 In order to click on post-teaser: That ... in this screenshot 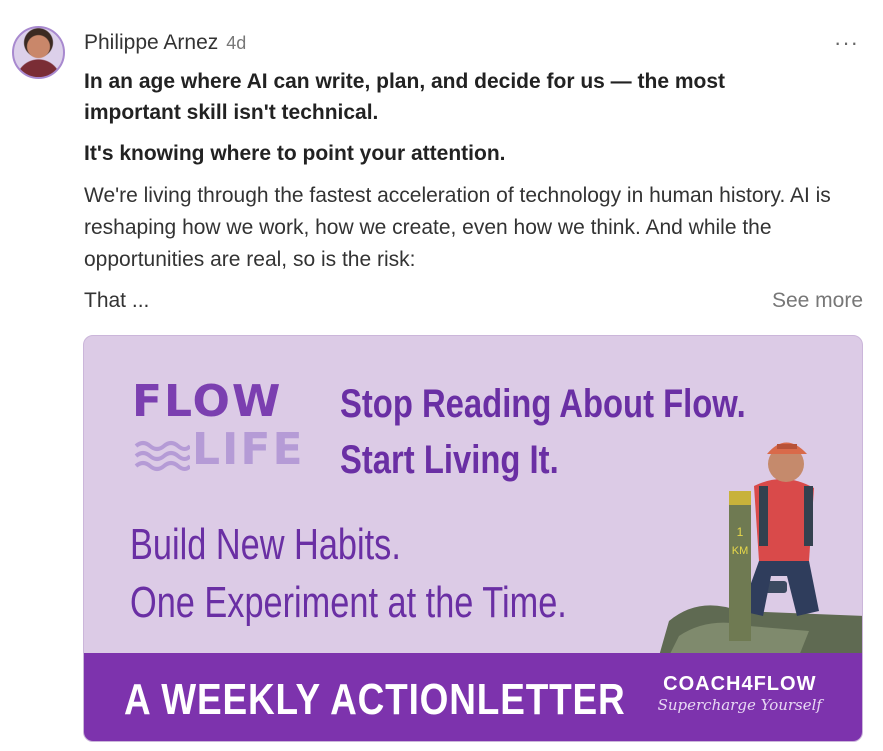, I will do `click(117, 300)`.